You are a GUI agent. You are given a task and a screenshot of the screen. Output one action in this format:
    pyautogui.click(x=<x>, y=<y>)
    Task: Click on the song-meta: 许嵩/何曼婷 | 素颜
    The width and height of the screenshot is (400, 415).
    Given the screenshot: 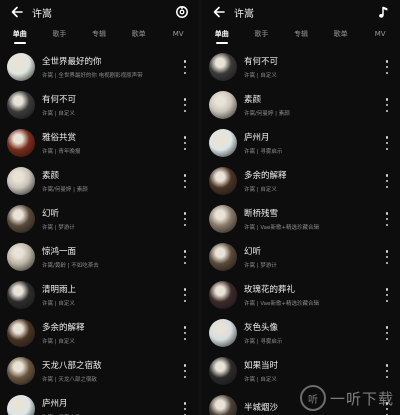 What is the action you would take?
    pyautogui.click(x=65, y=190)
    